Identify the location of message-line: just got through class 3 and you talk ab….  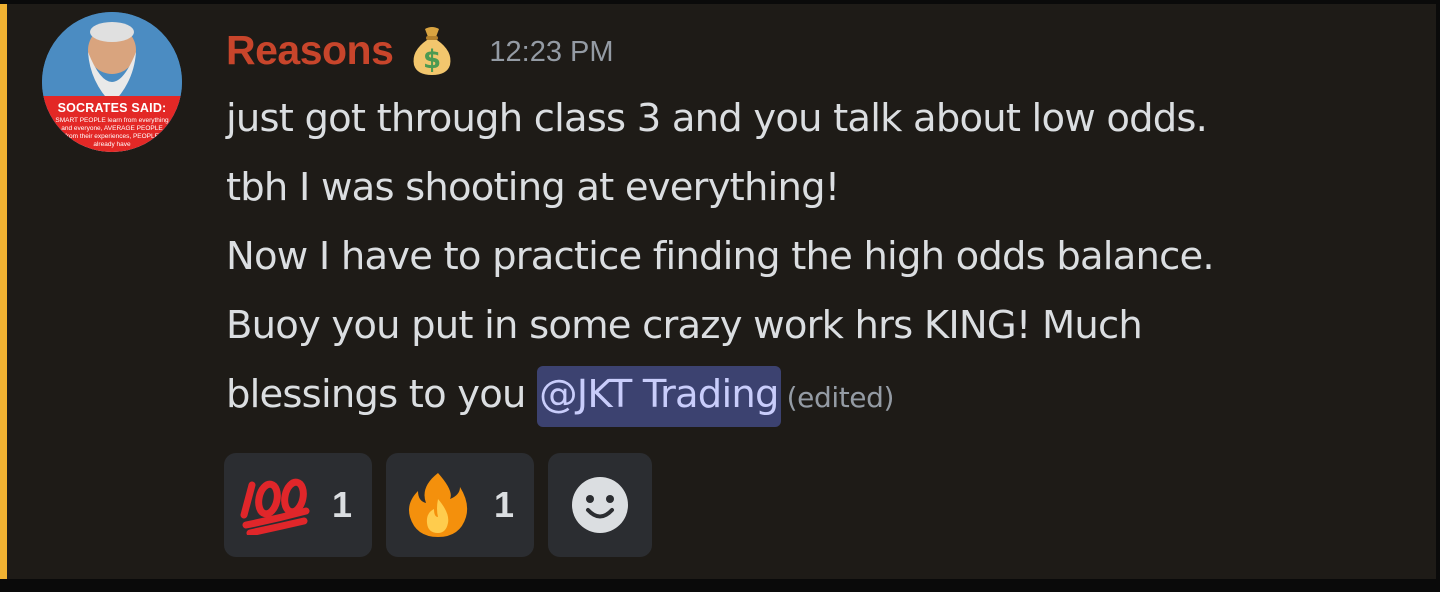
(717, 118).